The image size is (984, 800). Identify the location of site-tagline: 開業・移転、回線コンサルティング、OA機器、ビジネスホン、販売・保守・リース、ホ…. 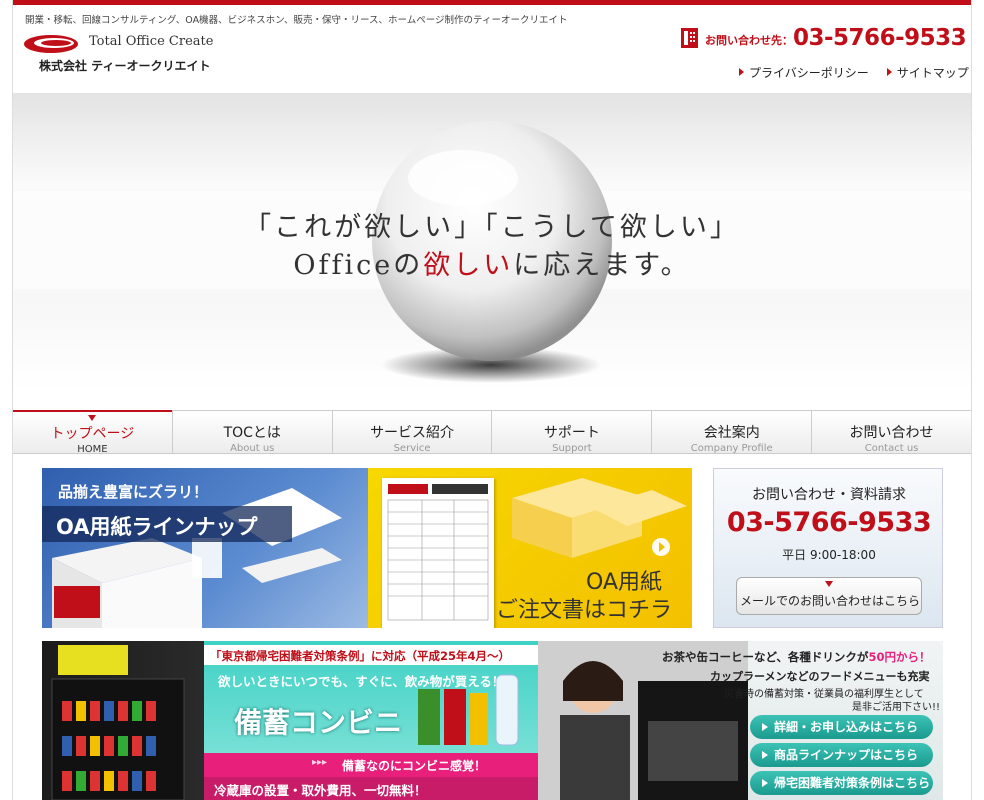
(296, 20).